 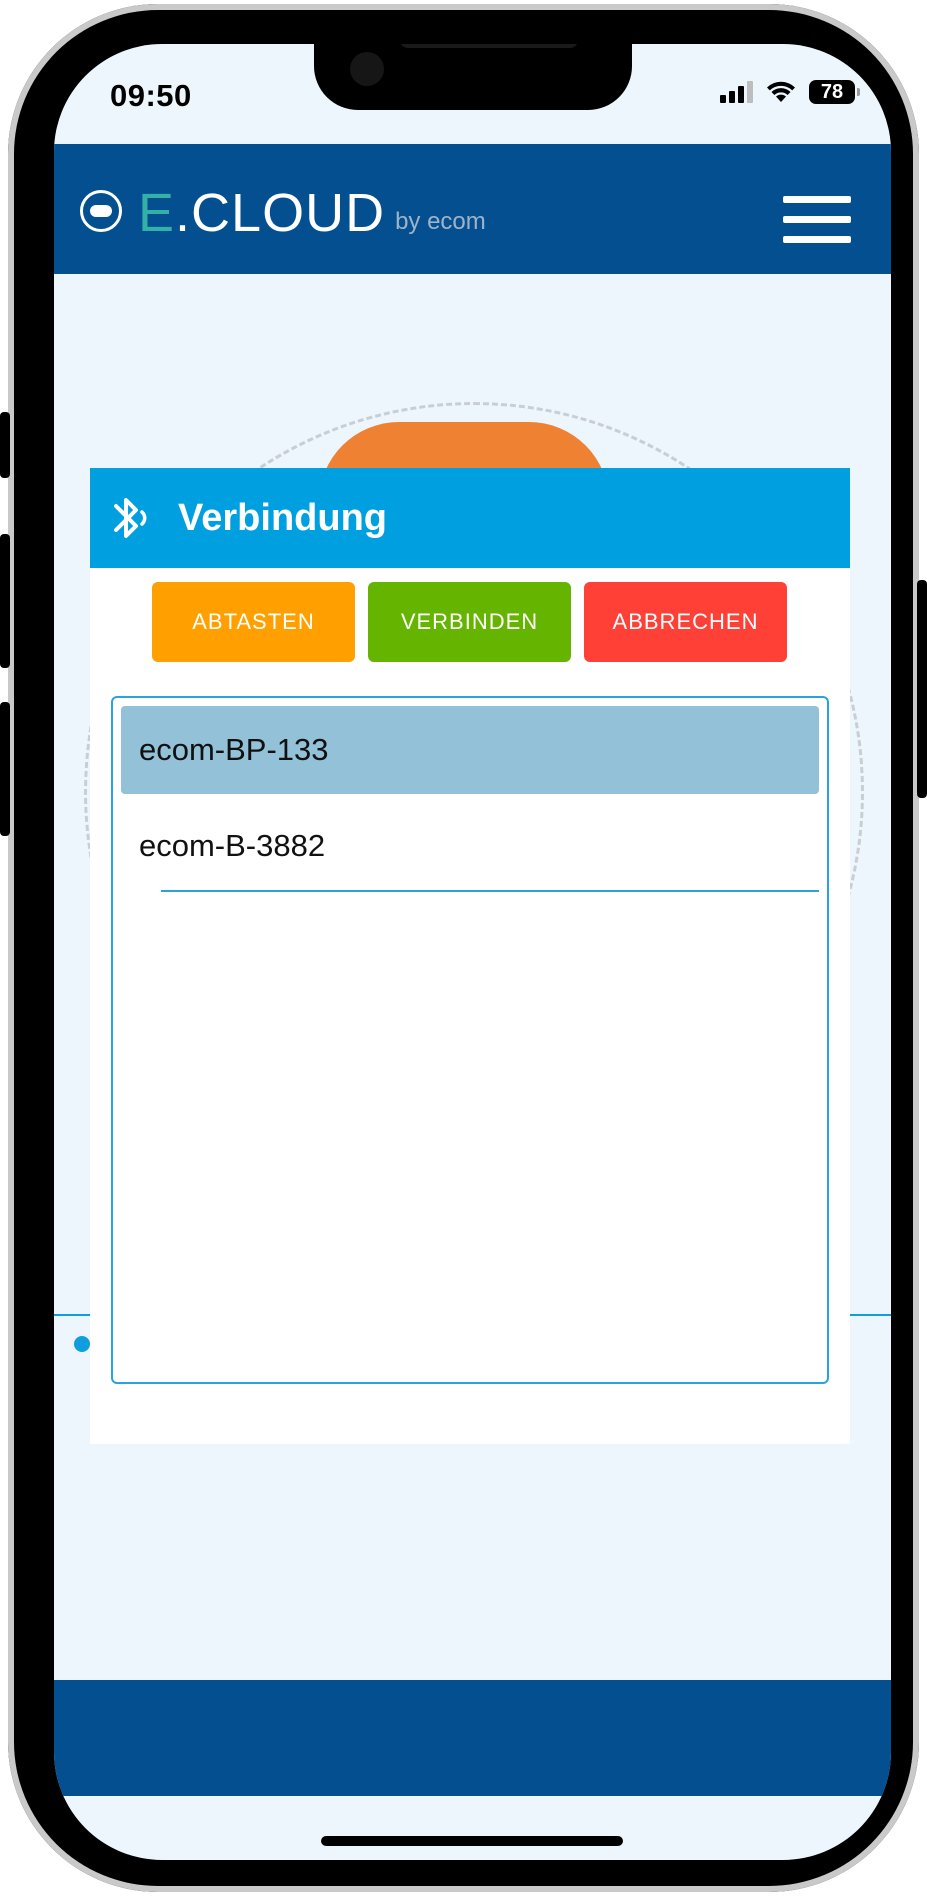 I want to click on status-icons: 78, so click(x=790, y=92).